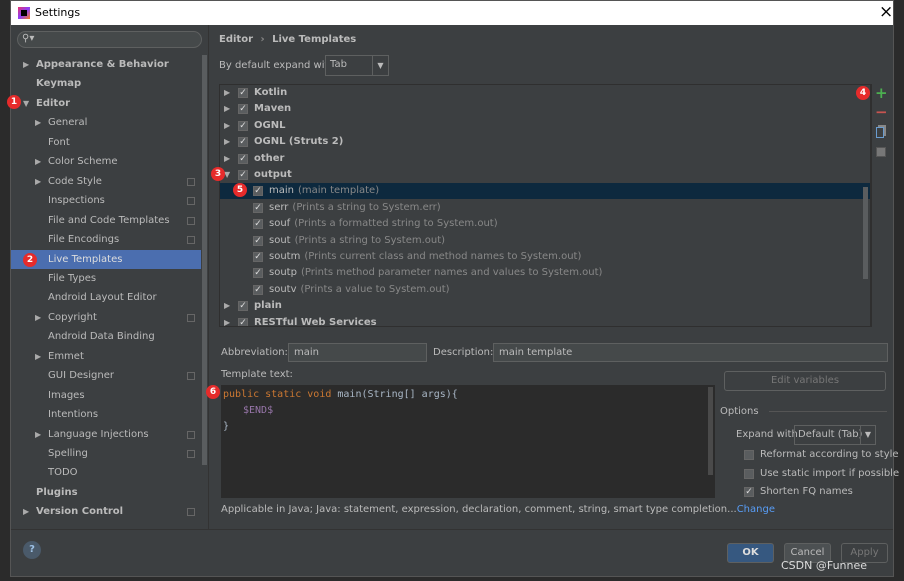  Describe the element at coordinates (106, 434) in the screenshot. I see `sidebar-item-language-injections: ▶ Language Injections` at that location.